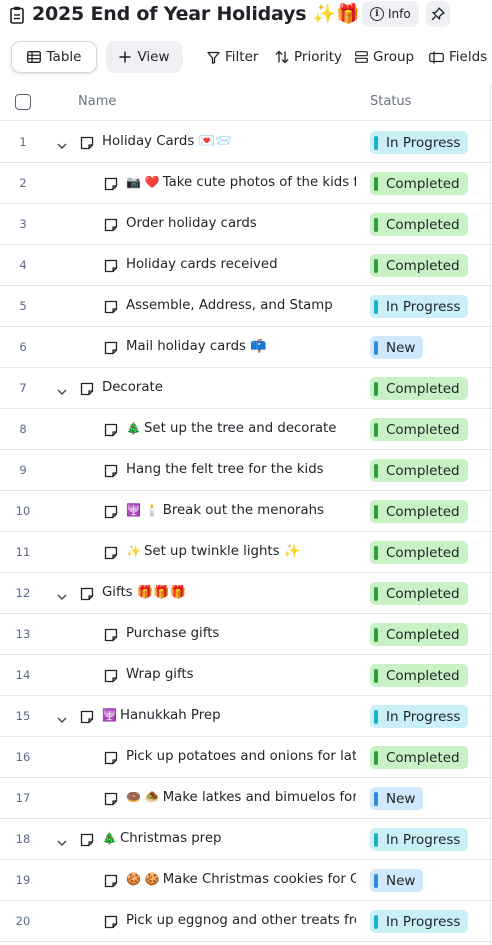  What do you see at coordinates (23, 552) in the screenshot?
I see `row-number: 11` at bounding box center [23, 552].